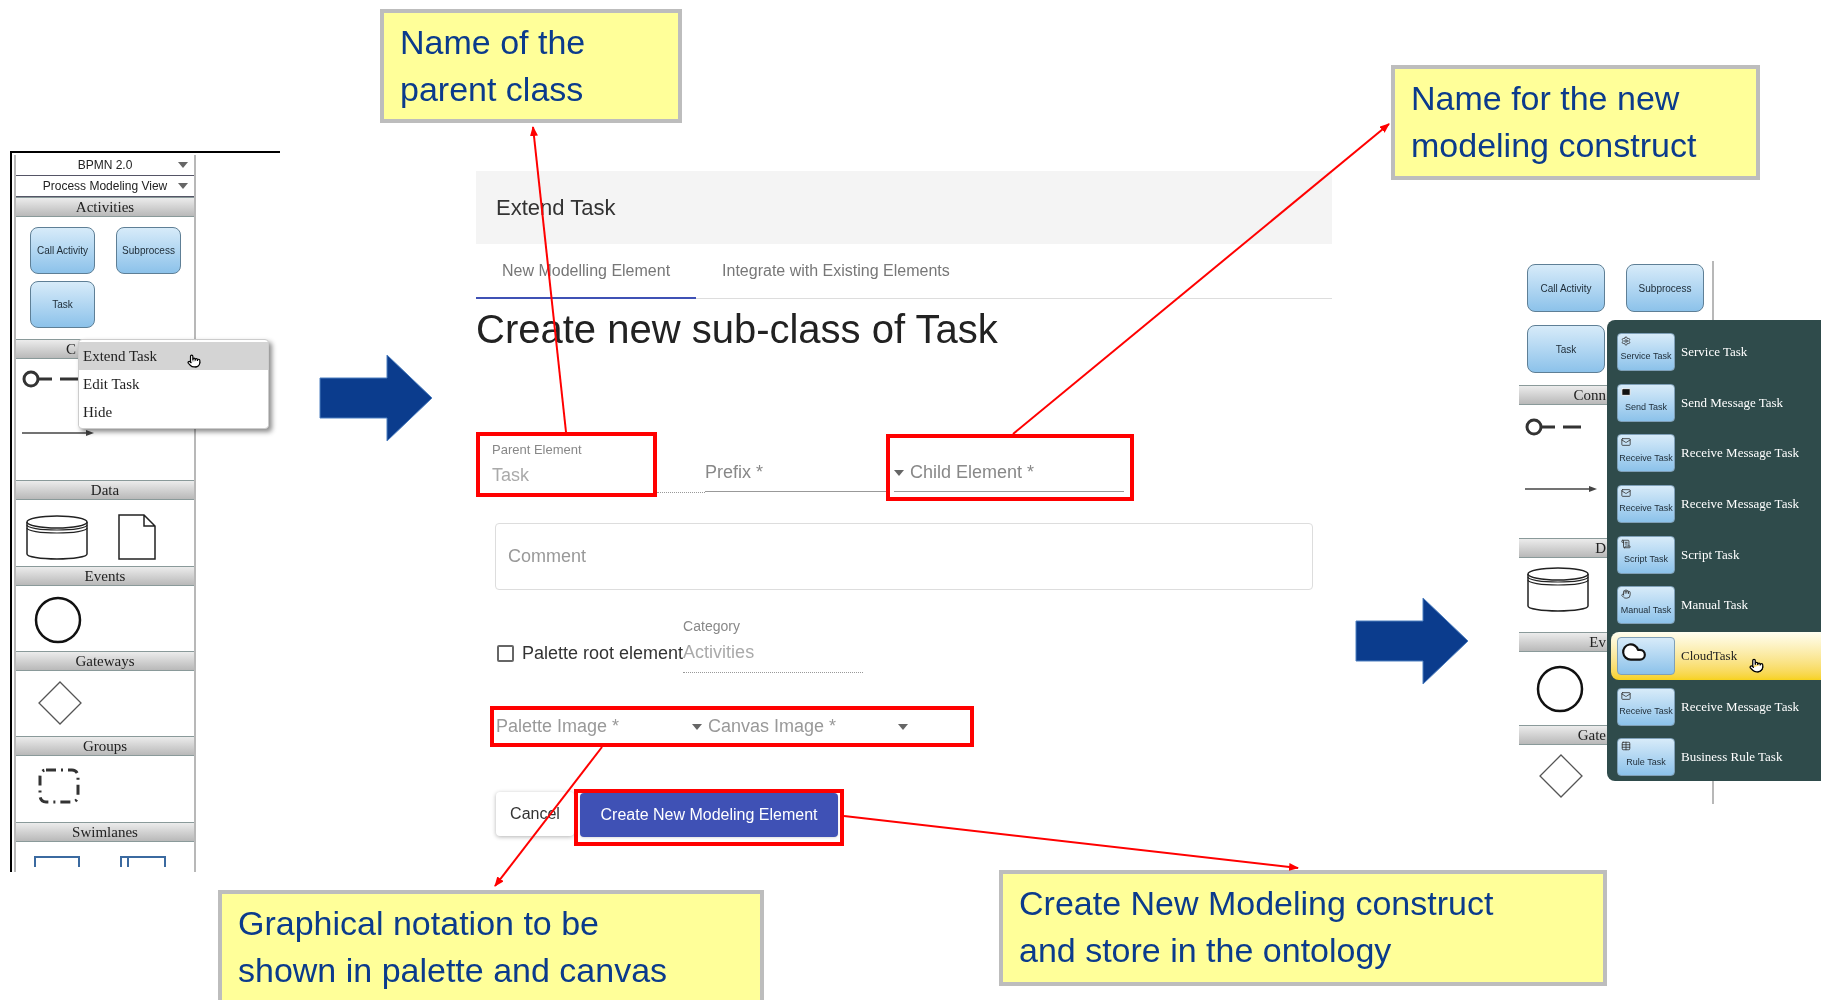 This screenshot has width=1821, height=1000. Describe the element at coordinates (603, 653) in the screenshot. I see `checkbox-label: Palette root element` at that location.